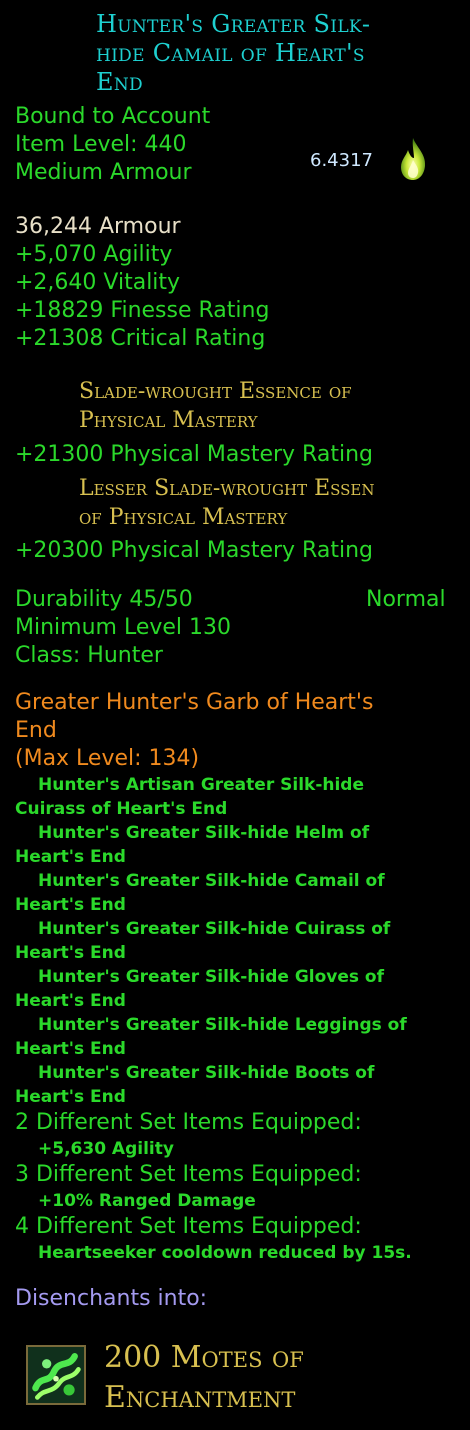 This screenshot has width=470, height=1430. What do you see at coordinates (56, 1375) in the screenshot?
I see `motes-of-enchantment-icon` at bounding box center [56, 1375].